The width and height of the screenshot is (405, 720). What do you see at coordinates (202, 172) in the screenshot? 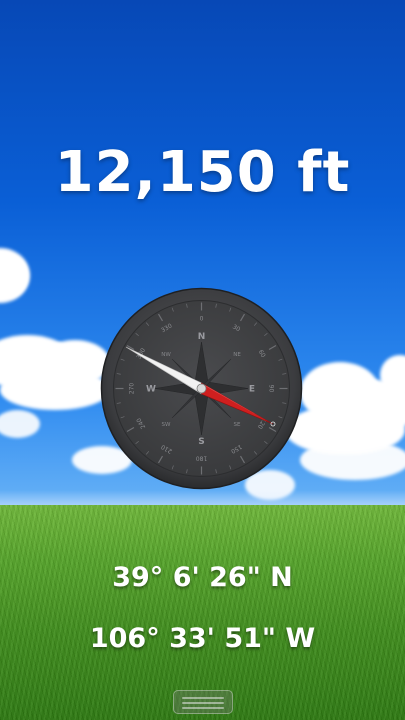
I see `altitude-readout: 12,150 ft` at bounding box center [202, 172].